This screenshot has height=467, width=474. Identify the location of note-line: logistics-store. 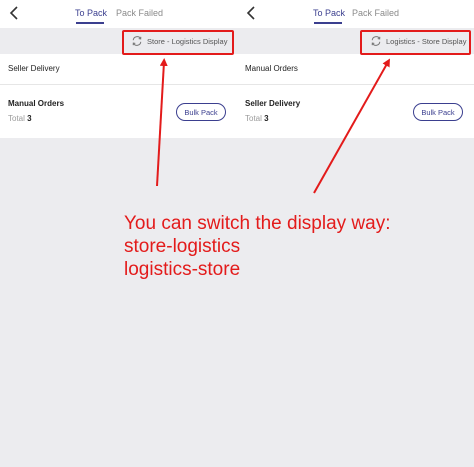
(182, 269).